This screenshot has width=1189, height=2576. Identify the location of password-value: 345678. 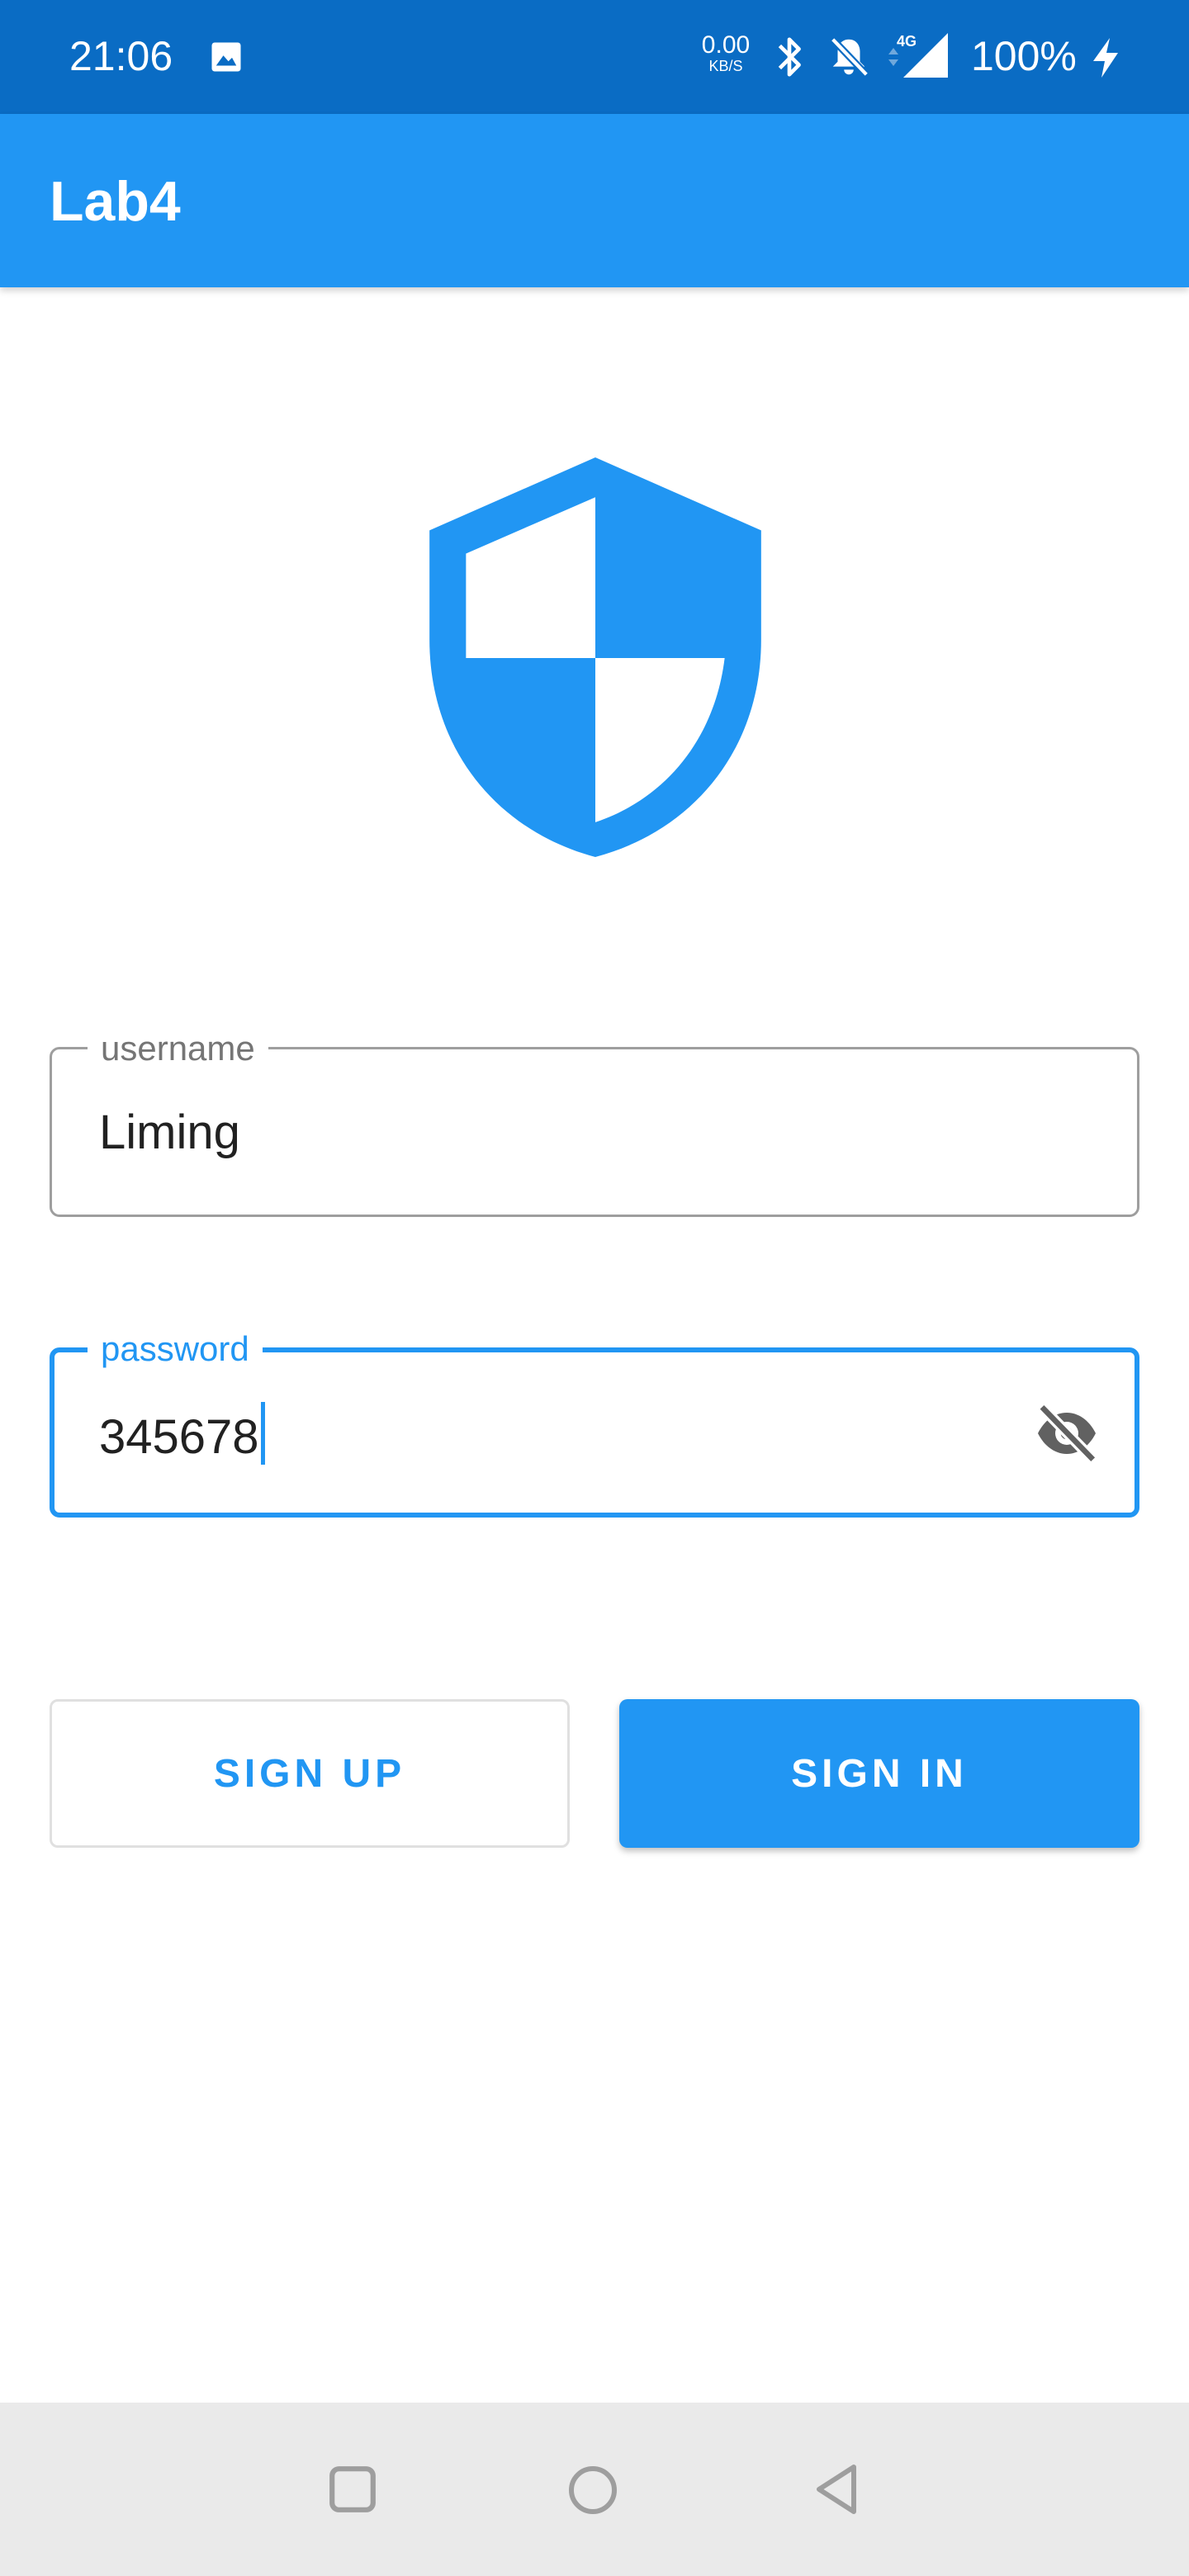
(179, 1437).